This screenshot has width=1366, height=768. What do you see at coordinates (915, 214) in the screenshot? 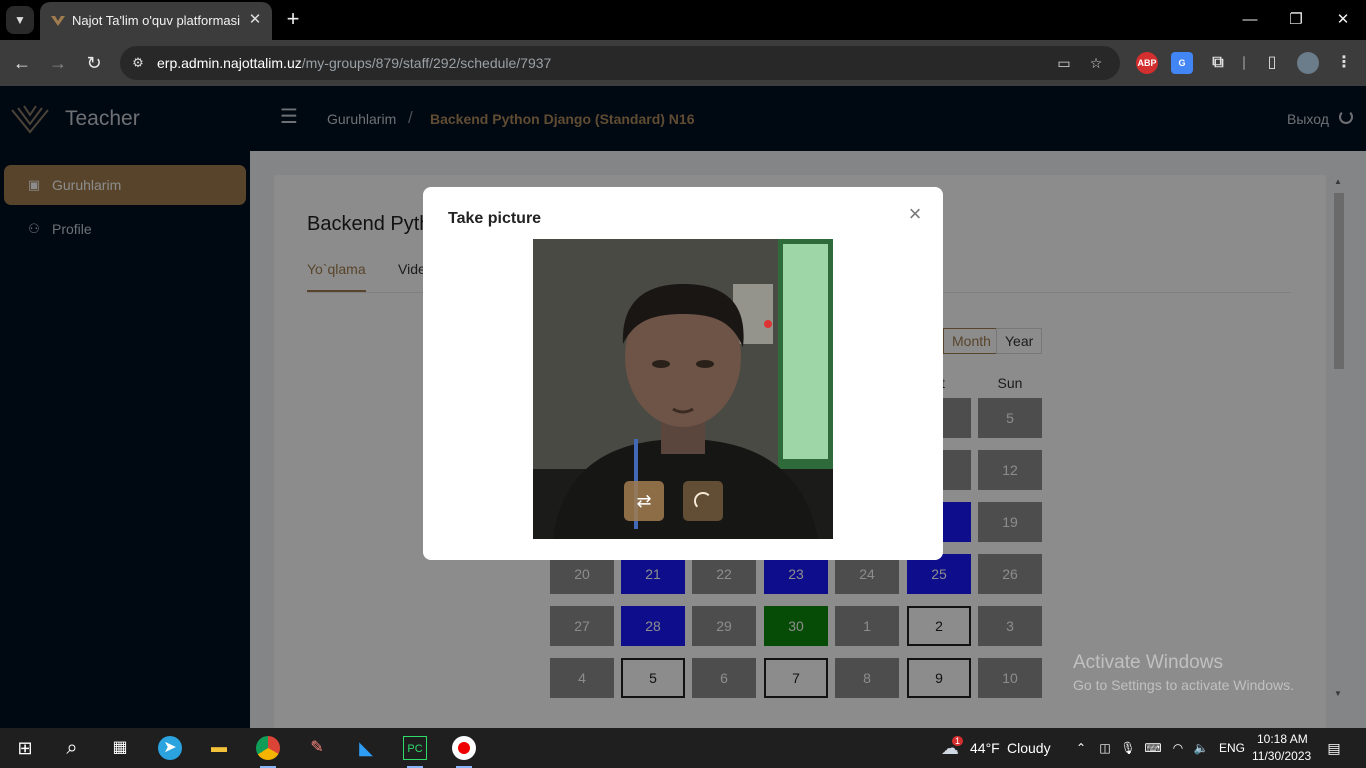
I see `close-icon: ×` at bounding box center [915, 214].